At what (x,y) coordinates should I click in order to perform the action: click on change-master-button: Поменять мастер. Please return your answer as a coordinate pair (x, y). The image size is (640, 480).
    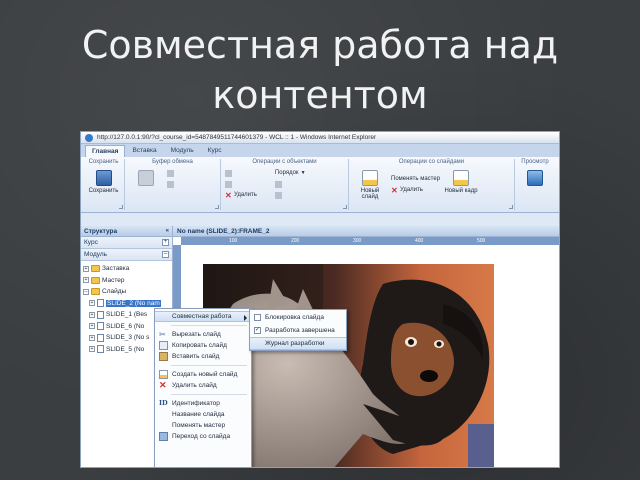
    Looking at the image, I should click on (415, 179).